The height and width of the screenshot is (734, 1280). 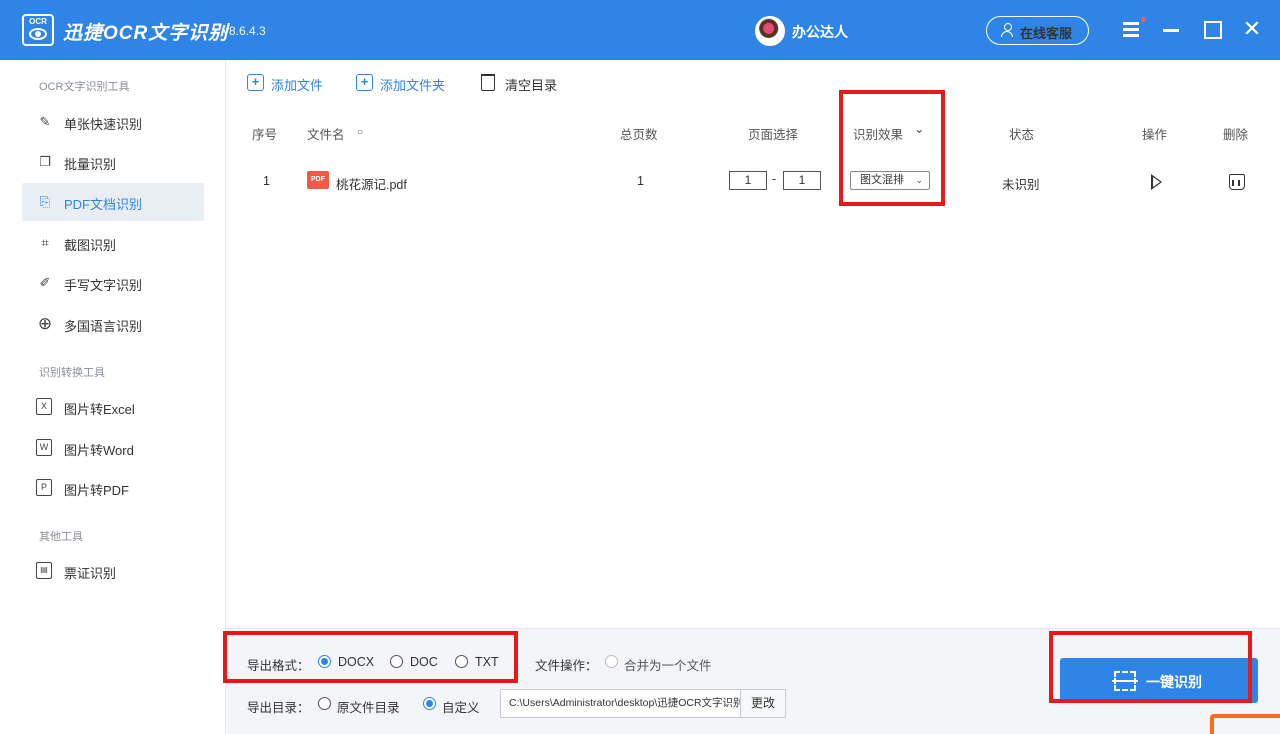 What do you see at coordinates (763, 703) in the screenshot?
I see `change-path-button: 更改` at bounding box center [763, 703].